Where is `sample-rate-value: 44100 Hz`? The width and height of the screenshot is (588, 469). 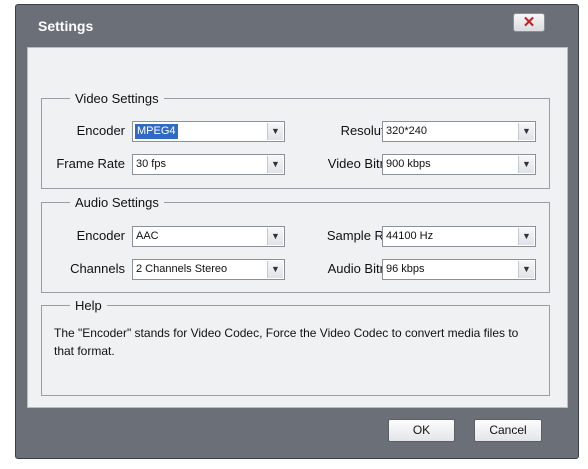
sample-rate-value: 44100 Hz is located at coordinates (410, 236).